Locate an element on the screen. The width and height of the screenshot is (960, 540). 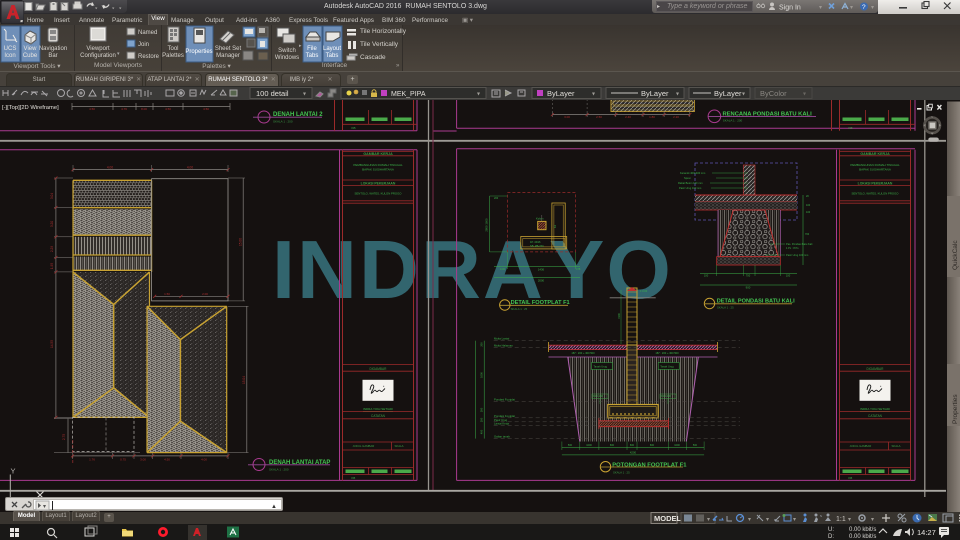
svg-text: Pas. Pondasi Batu Kali is located at coordinates (799, 244).